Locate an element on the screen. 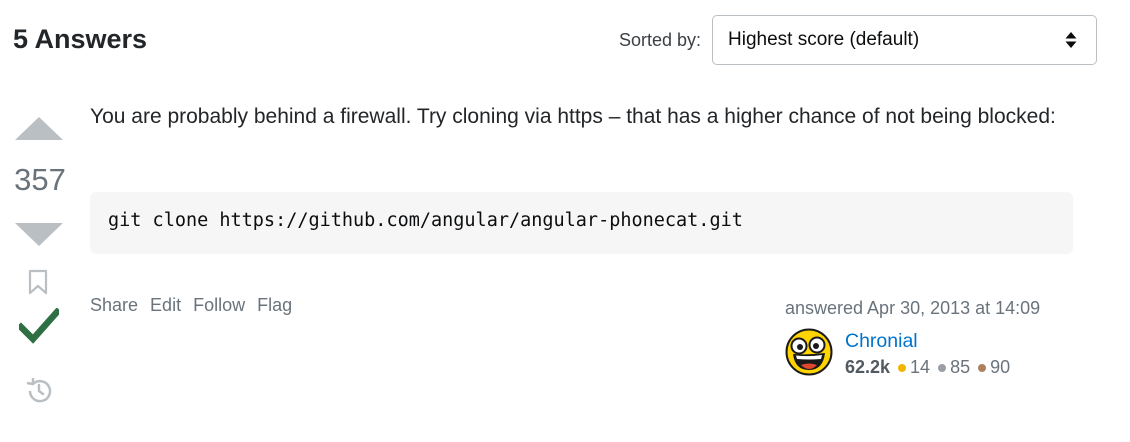  share-link: Share is located at coordinates (114, 305).